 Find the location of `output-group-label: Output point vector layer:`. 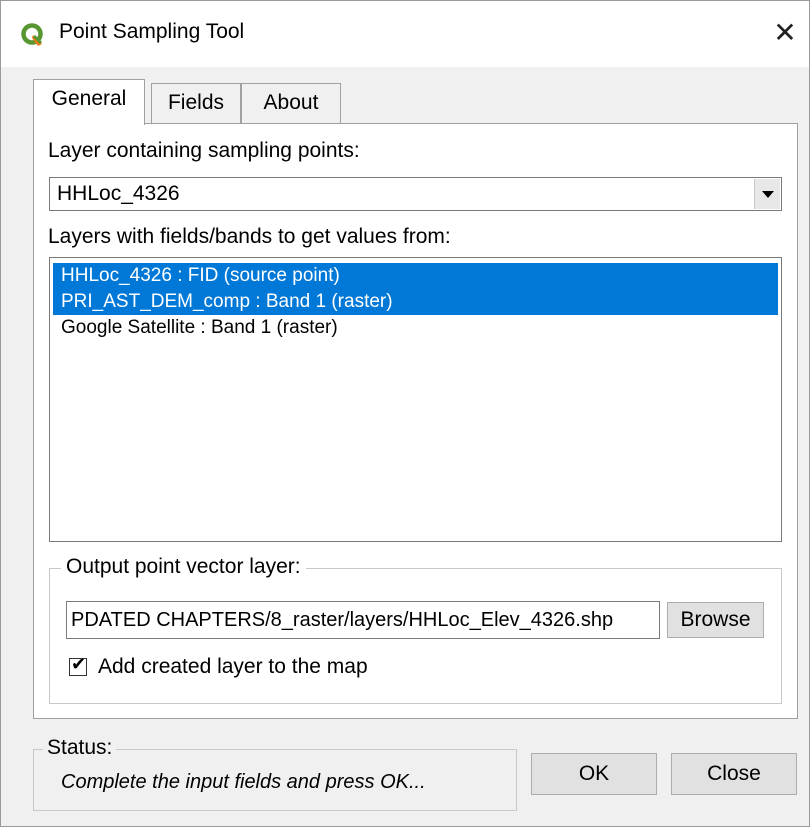

output-group-label: Output point vector layer: is located at coordinates (183, 567).